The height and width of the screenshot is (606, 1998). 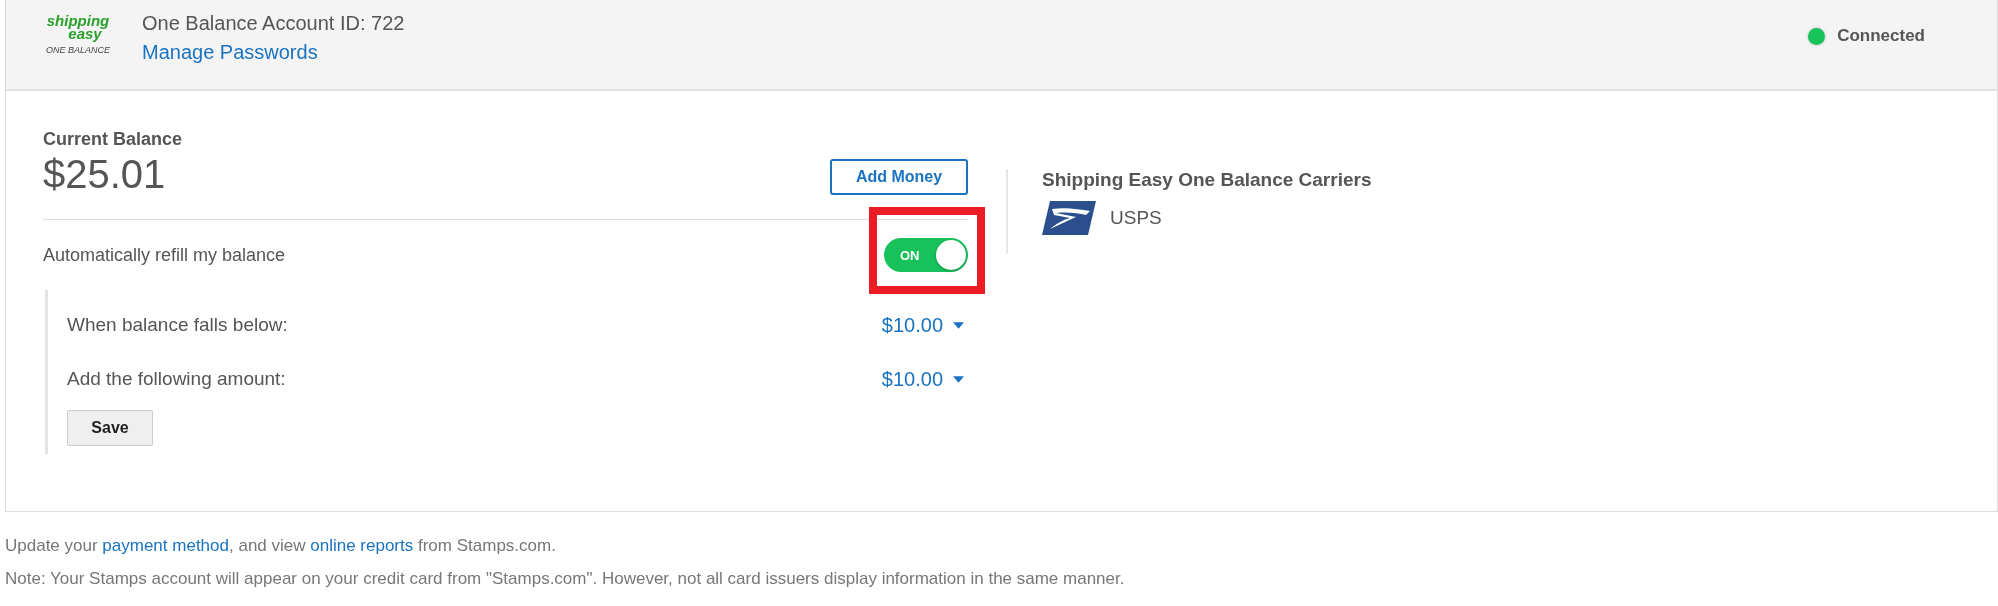 What do you see at coordinates (1136, 218) in the screenshot?
I see `carrier-name: USPS` at bounding box center [1136, 218].